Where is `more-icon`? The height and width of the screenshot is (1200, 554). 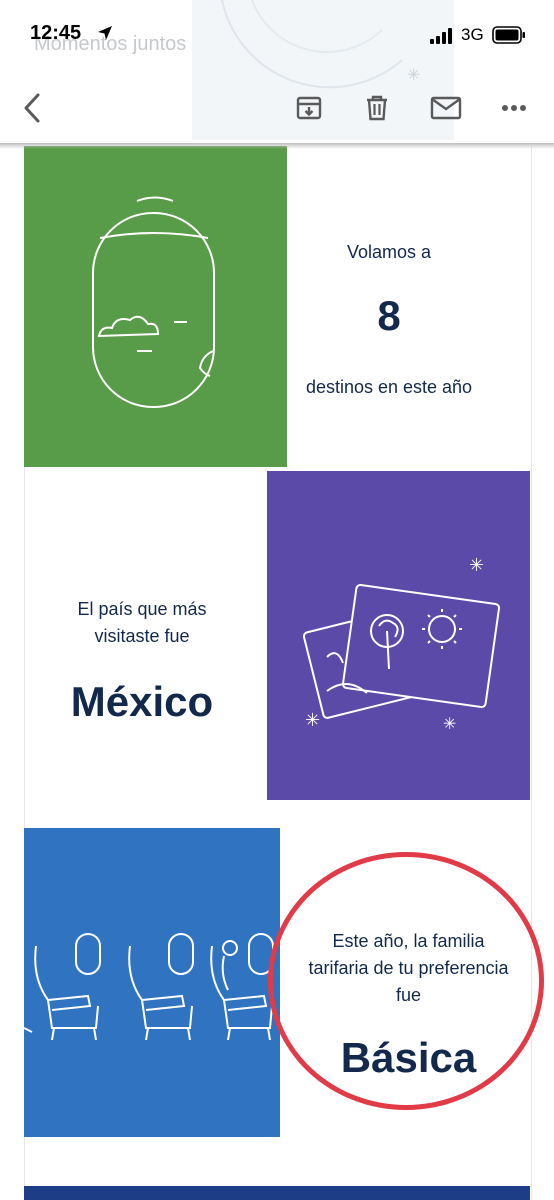
more-icon is located at coordinates (514, 108).